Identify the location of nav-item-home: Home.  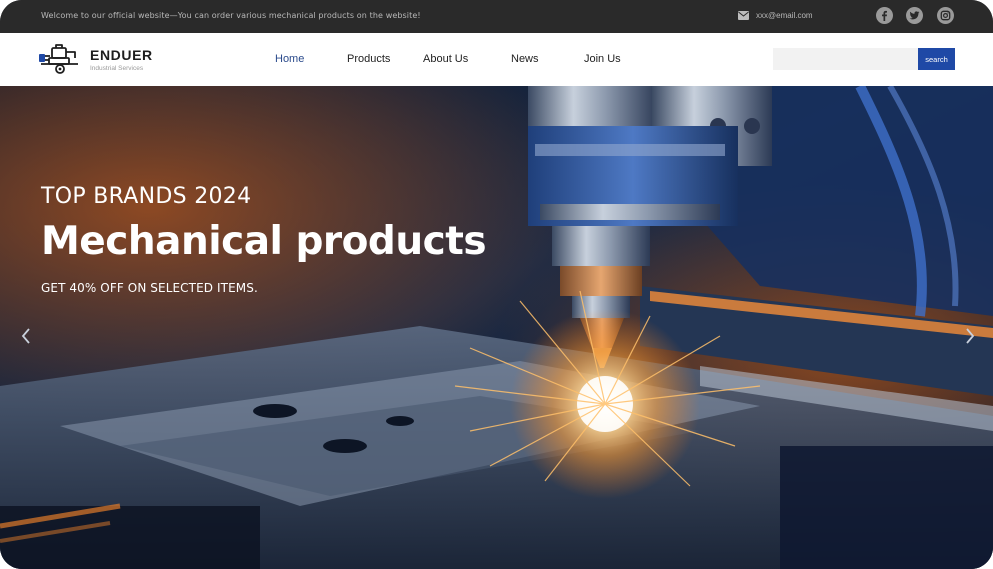
(289, 59).